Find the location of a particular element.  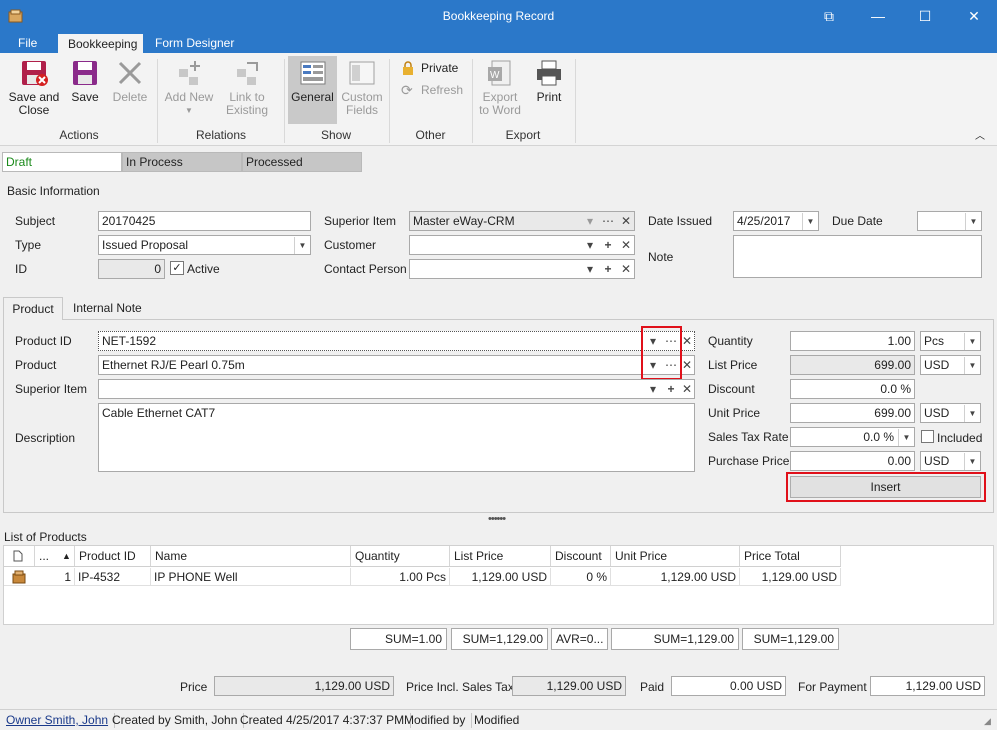

export-to-word-button: W Export to Word is located at coordinates (500, 88).